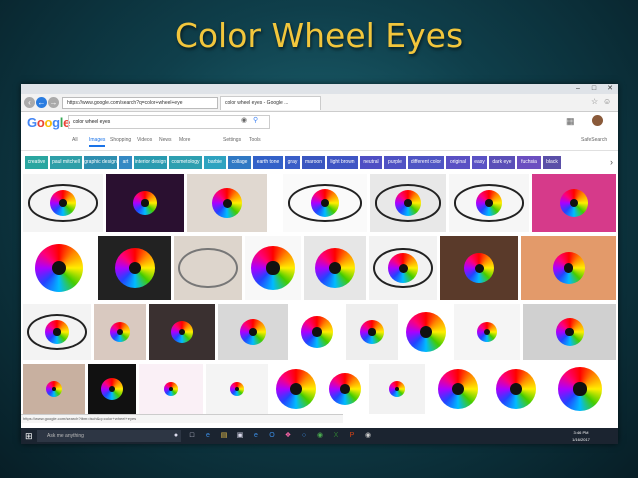 The height and width of the screenshot is (478, 638). I want to click on apps-grid-icon: ▦, so click(570, 121).